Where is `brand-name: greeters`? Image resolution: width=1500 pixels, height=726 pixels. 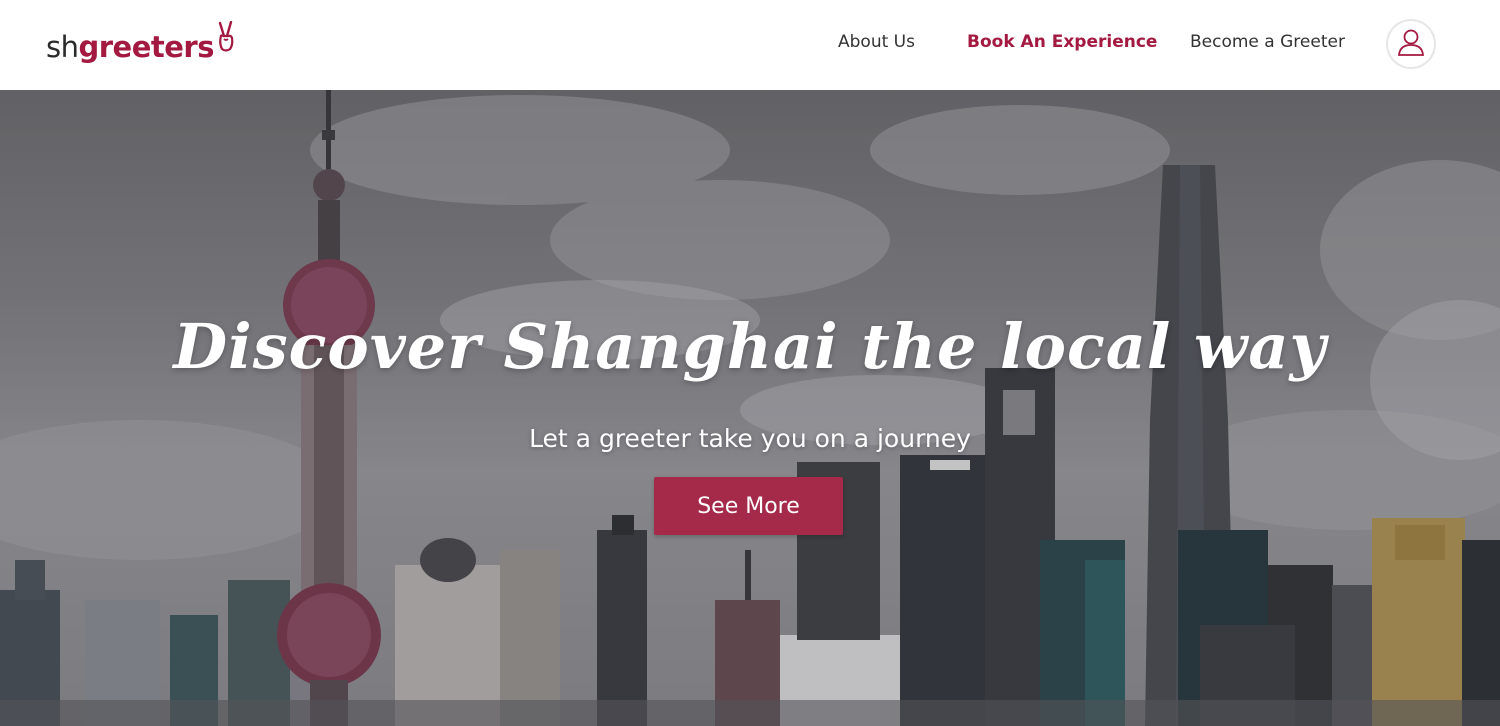
brand-name: greeters is located at coordinates (146, 47).